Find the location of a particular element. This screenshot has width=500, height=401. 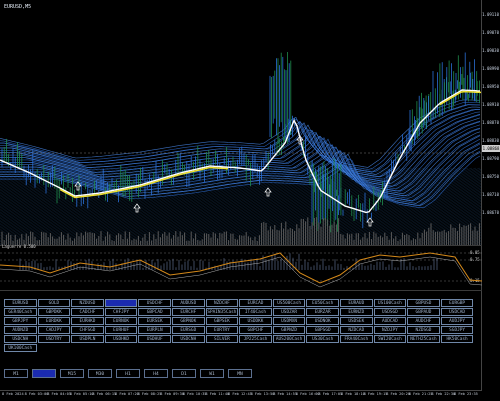

symbol-button-eurtry: EURTRY is located at coordinates (222, 330).